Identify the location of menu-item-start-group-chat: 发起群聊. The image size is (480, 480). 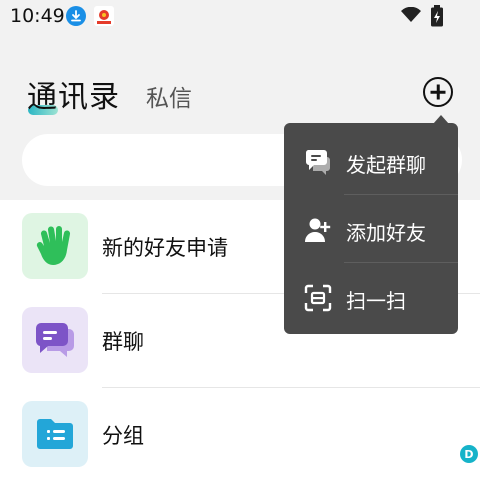
(371, 161).